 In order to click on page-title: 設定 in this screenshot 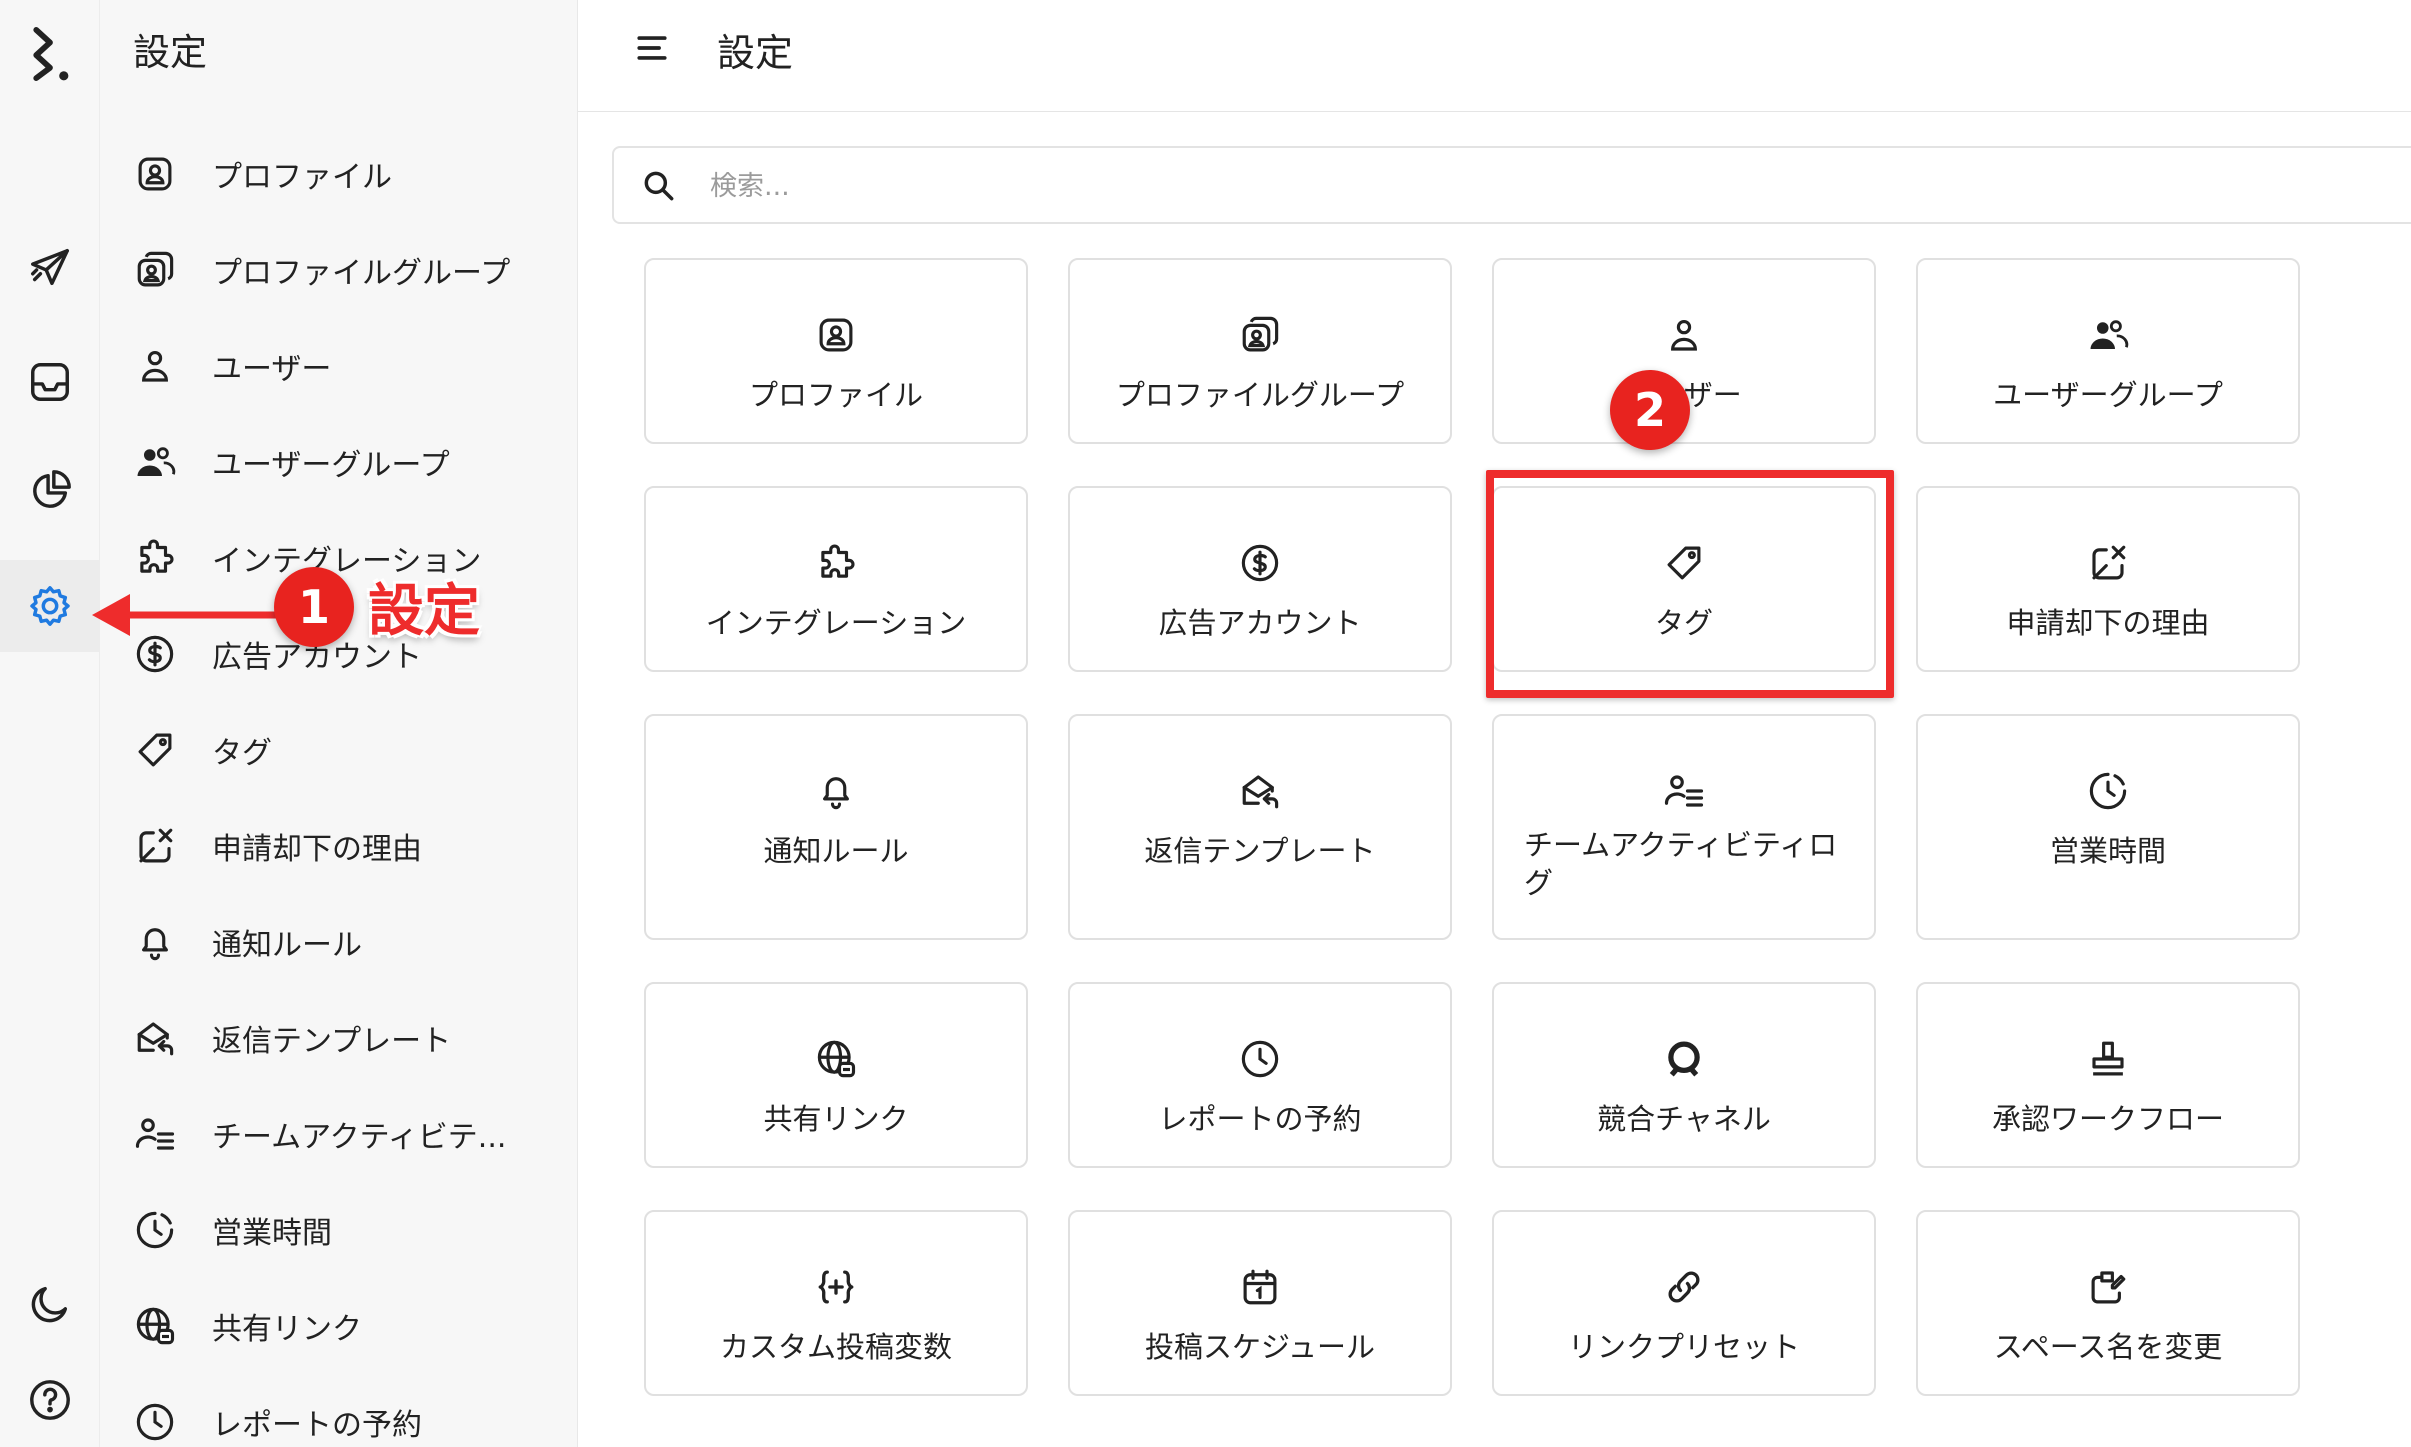, I will do `click(755, 53)`.